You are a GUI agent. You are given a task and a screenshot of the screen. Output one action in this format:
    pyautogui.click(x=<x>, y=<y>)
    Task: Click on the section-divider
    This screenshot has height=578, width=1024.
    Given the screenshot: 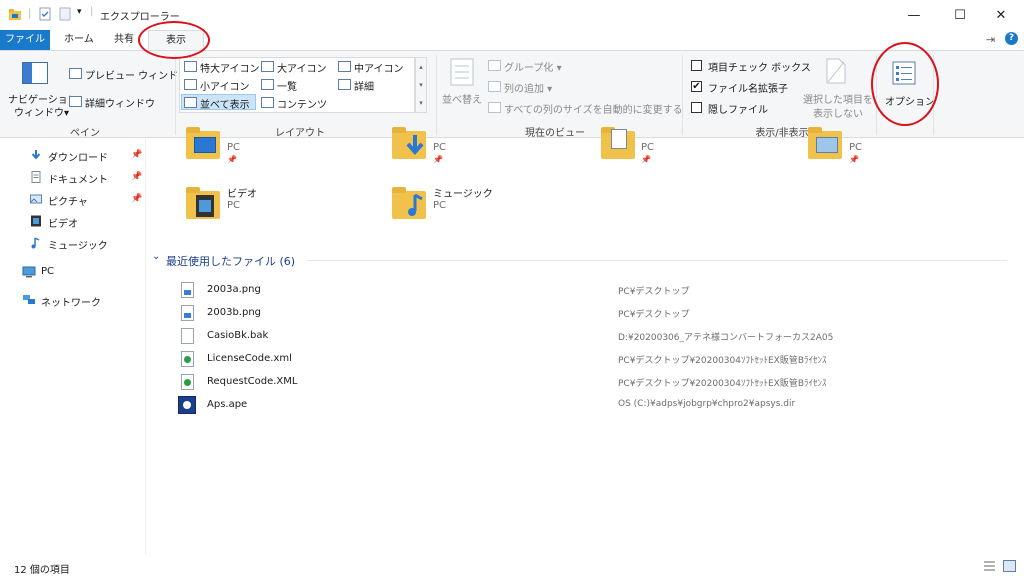 What is the action you would take?
    pyautogui.click(x=657, y=260)
    